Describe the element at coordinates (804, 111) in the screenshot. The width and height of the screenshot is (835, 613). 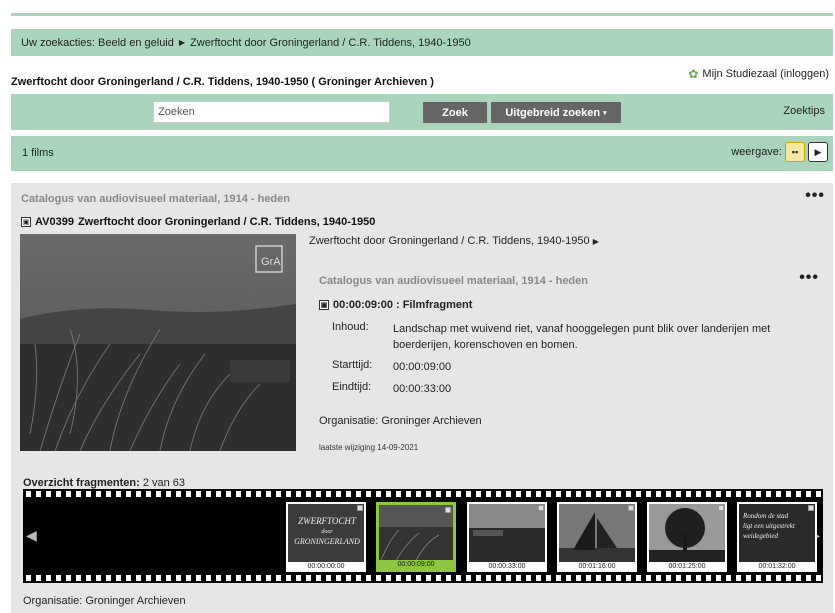
I see `zoektips-link: Zoektips` at that location.